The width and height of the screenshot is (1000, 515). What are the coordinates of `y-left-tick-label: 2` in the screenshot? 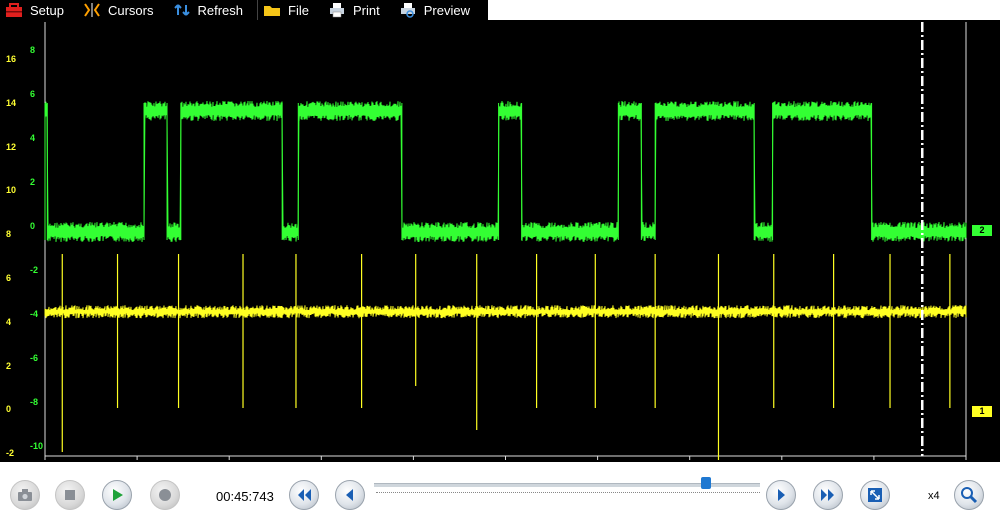 It's located at (9, 365).